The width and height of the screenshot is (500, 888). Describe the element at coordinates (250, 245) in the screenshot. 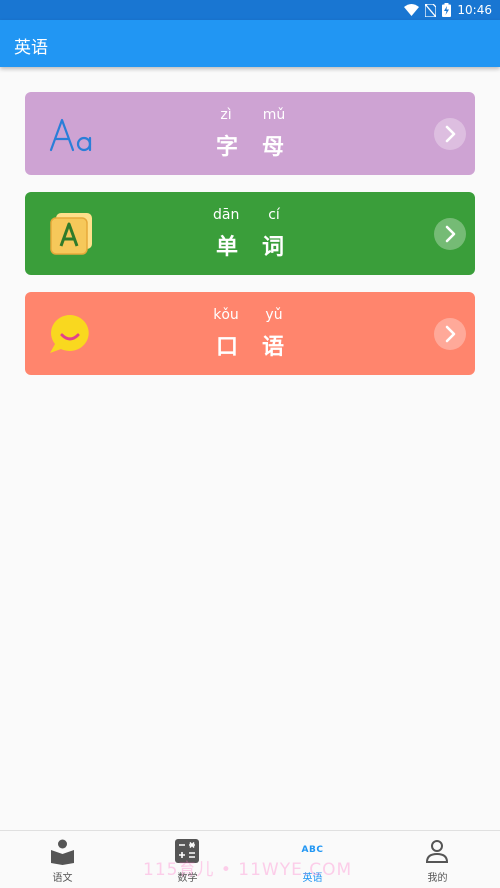

I see `card-title: 单 词` at that location.